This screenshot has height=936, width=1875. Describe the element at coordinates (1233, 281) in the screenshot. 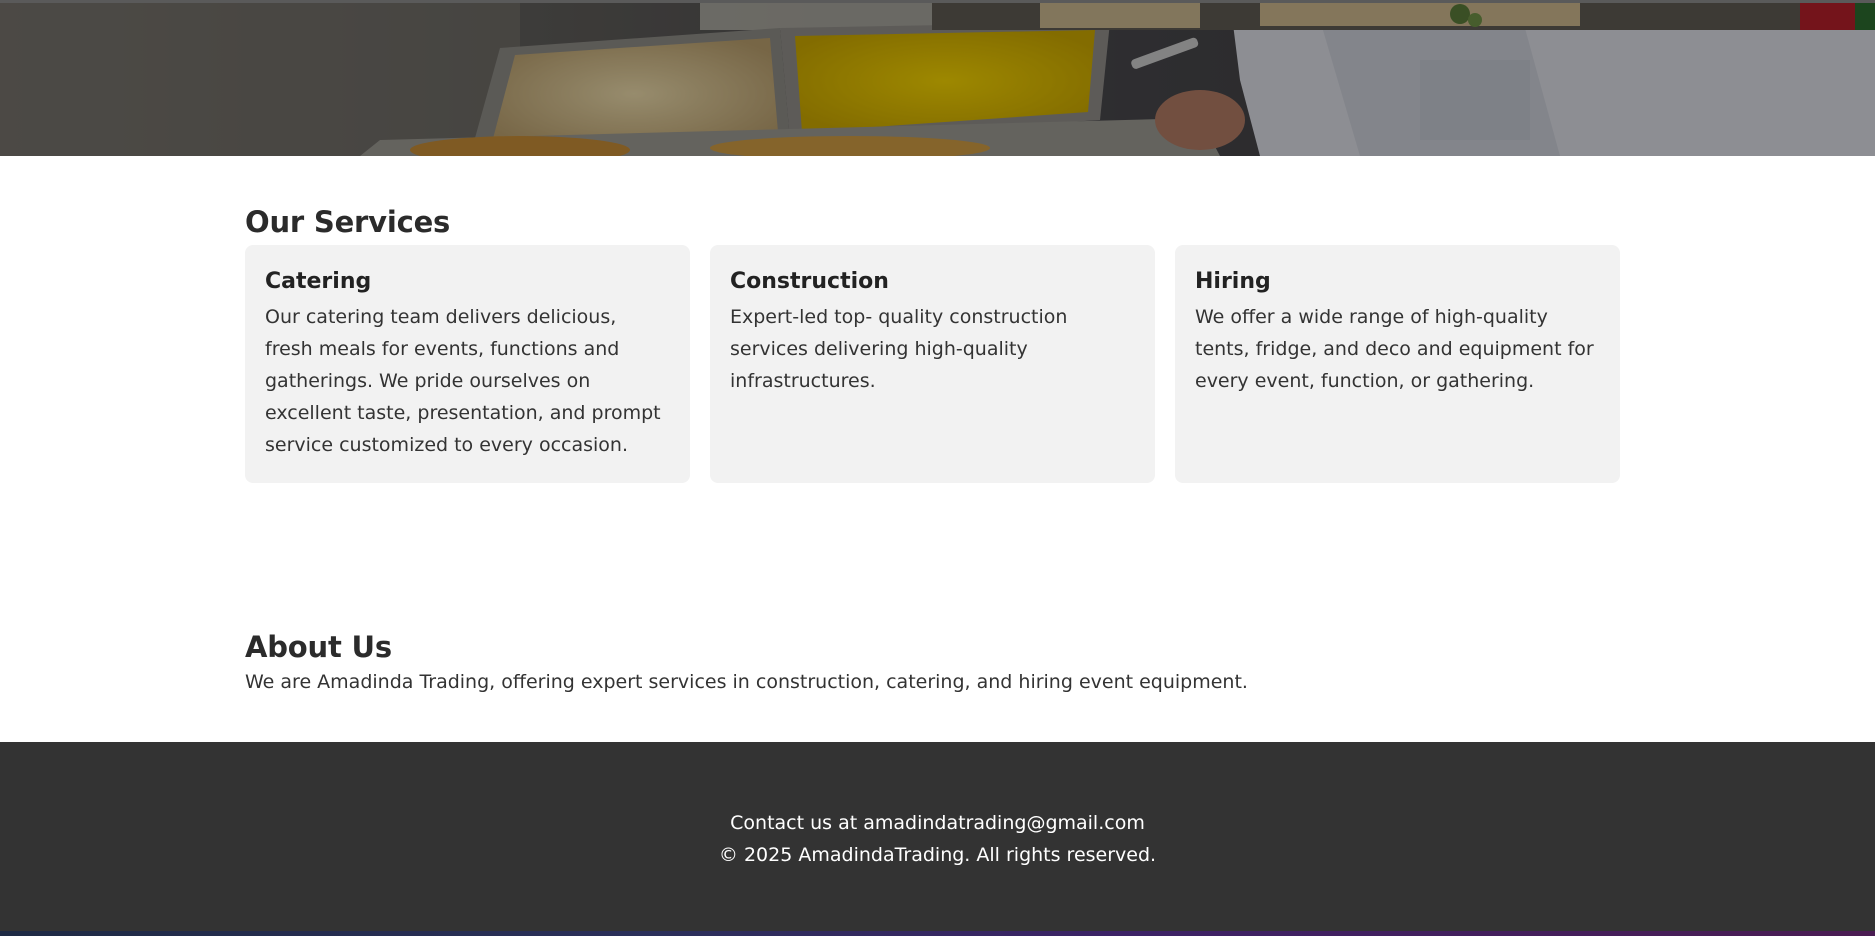

I see `service-card-title: Hiring` at that location.